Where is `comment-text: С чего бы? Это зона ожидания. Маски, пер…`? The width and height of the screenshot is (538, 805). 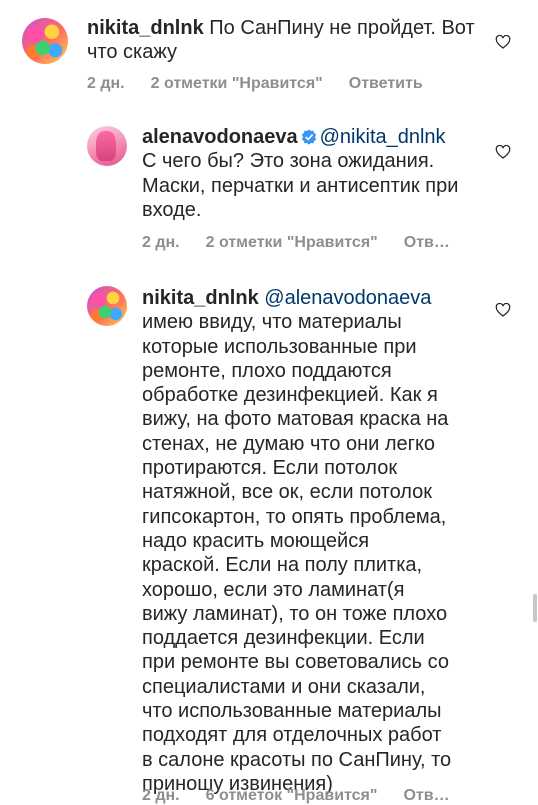 comment-text: С чего бы? Это зона ожидания. Маски, пер… is located at coordinates (300, 185).